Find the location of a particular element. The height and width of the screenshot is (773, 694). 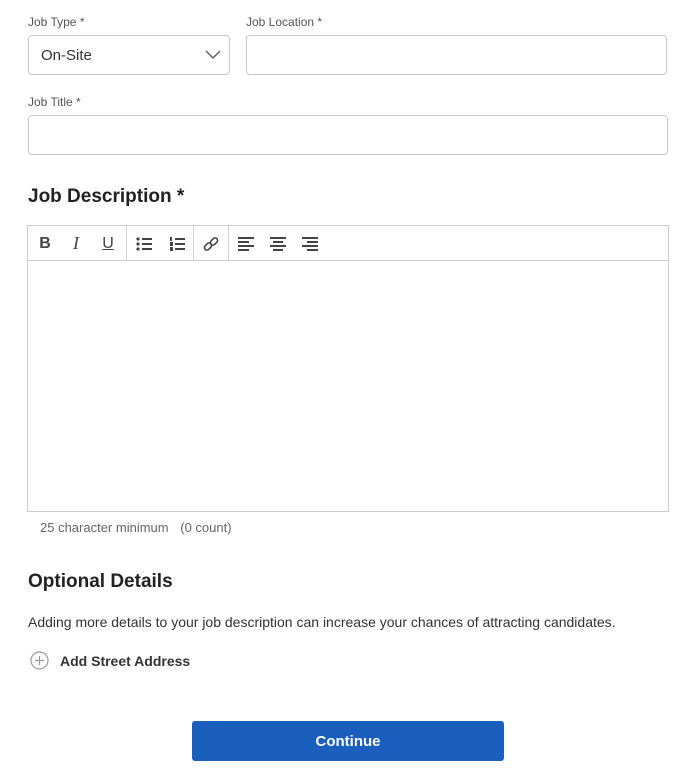

numbered-list-icon is located at coordinates (177, 243).